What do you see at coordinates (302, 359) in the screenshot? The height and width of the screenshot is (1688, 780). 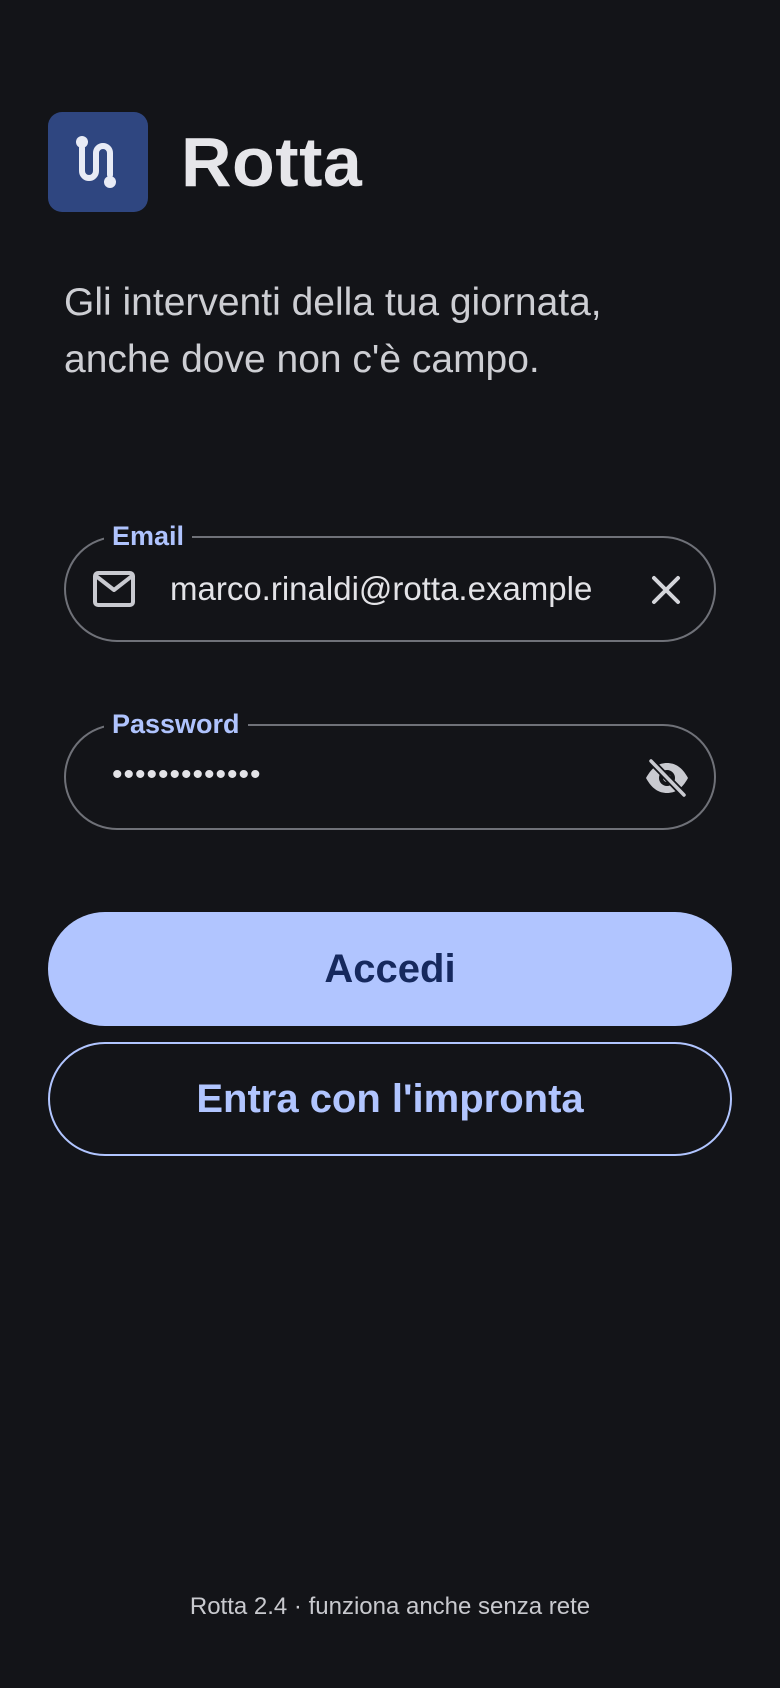 I see `tagline-line-2: anche dove non c'è campo.` at bounding box center [302, 359].